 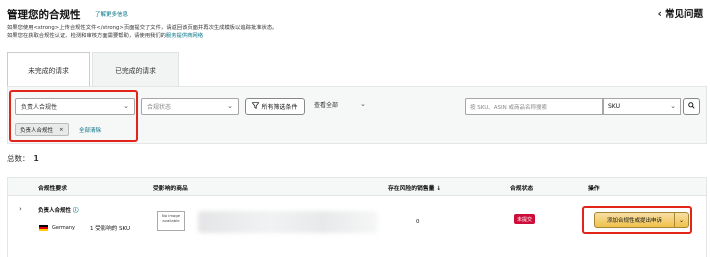 I want to click on request-tabs: 未完成的请求 已完成的请求, so click(x=93, y=69).